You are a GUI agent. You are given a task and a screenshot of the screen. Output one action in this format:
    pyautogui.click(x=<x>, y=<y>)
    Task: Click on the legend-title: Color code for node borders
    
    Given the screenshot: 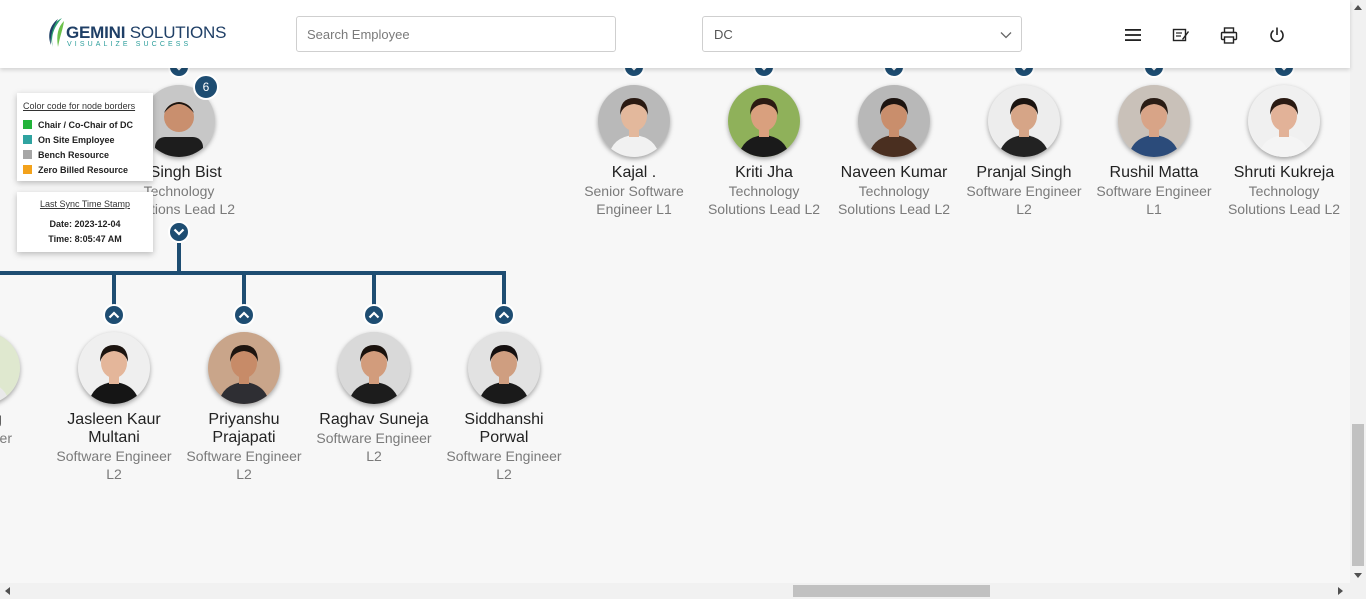 What is the action you would take?
    pyautogui.click(x=79, y=106)
    